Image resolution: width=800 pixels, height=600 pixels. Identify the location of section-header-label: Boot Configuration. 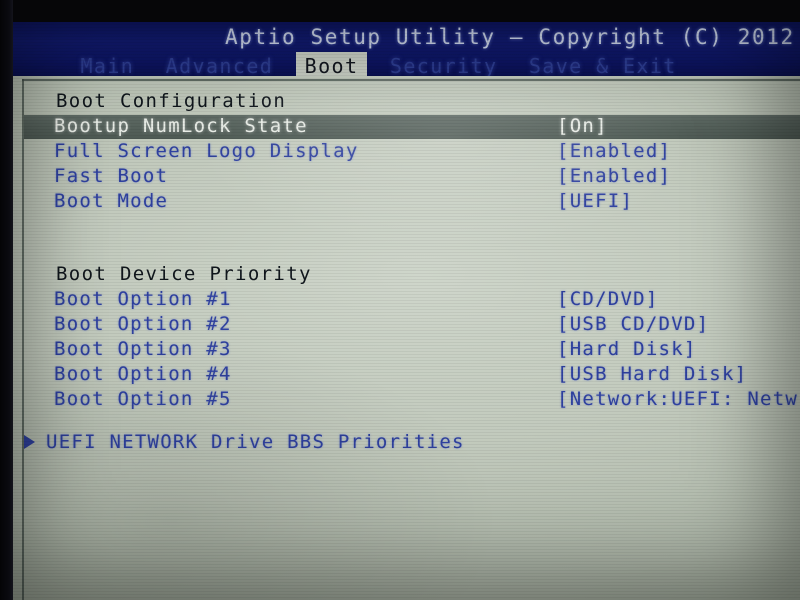
(171, 101).